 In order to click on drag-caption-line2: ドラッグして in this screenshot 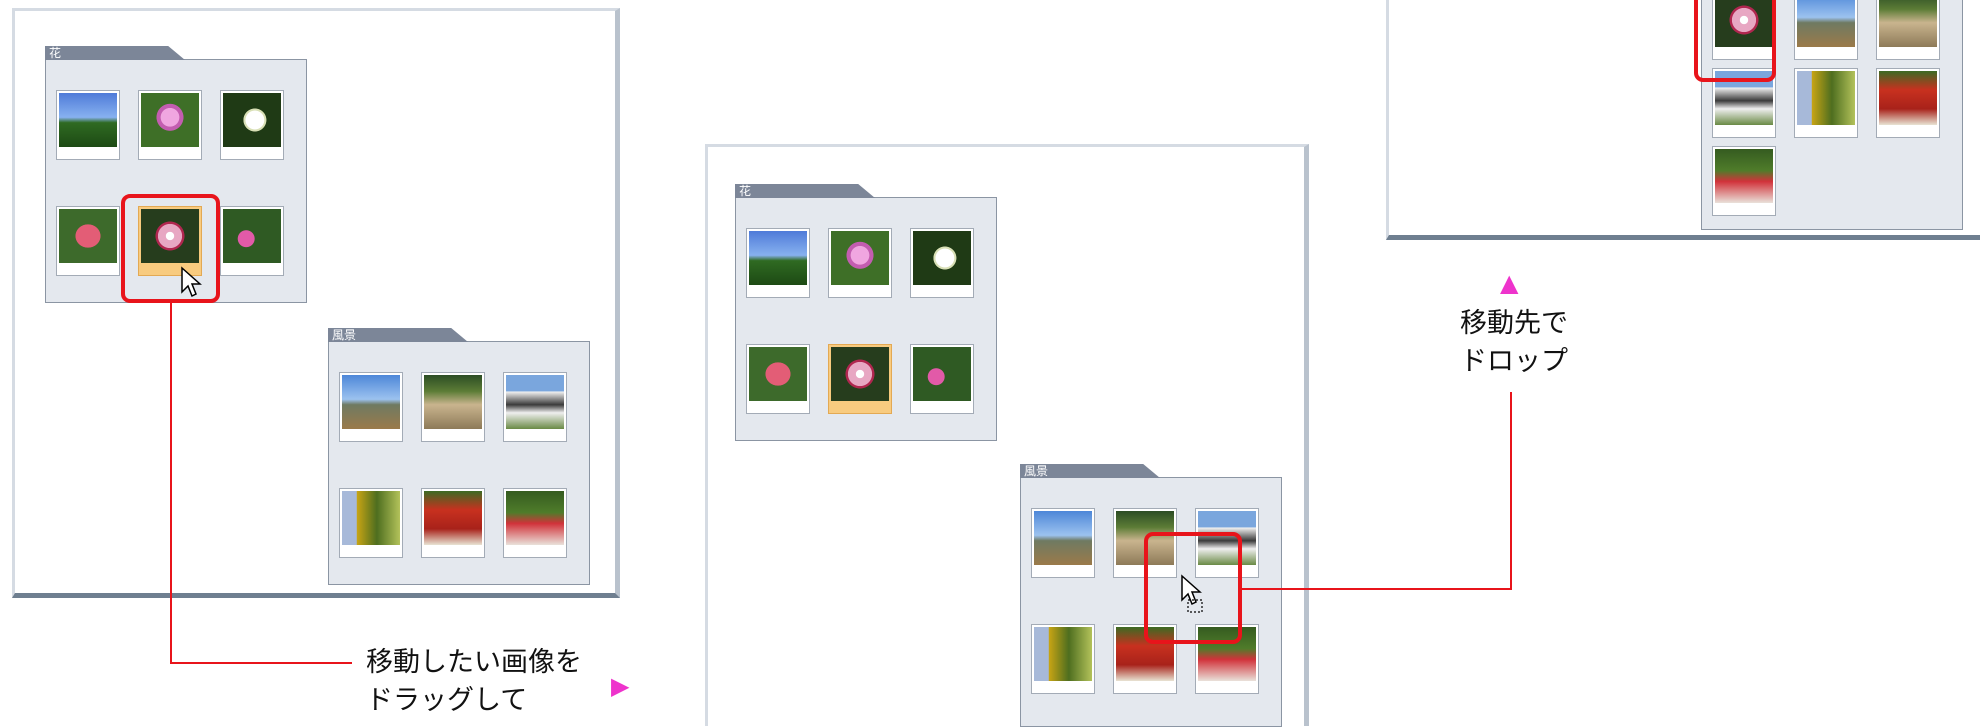, I will do `click(447, 700)`.